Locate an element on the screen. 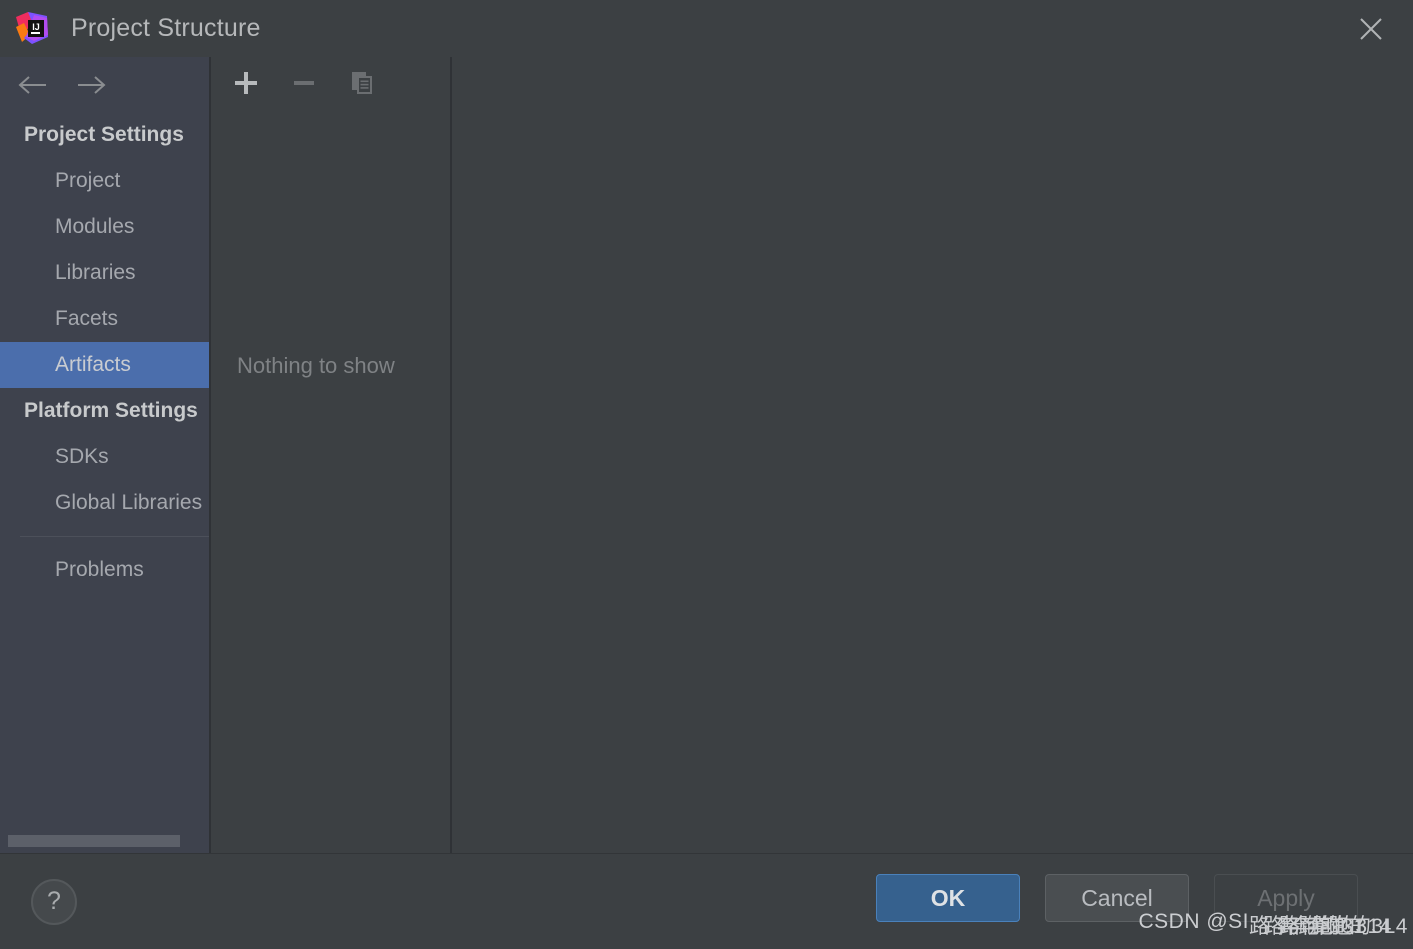  navigation-bar is located at coordinates (104, 84).